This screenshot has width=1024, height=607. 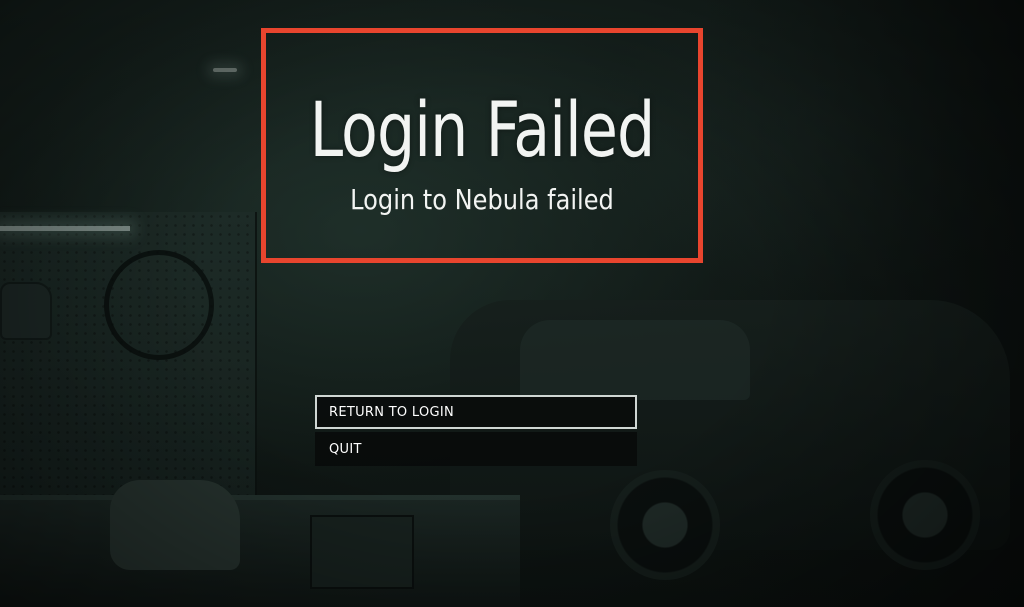 What do you see at coordinates (476, 449) in the screenshot?
I see `quit-button: QUIT` at bounding box center [476, 449].